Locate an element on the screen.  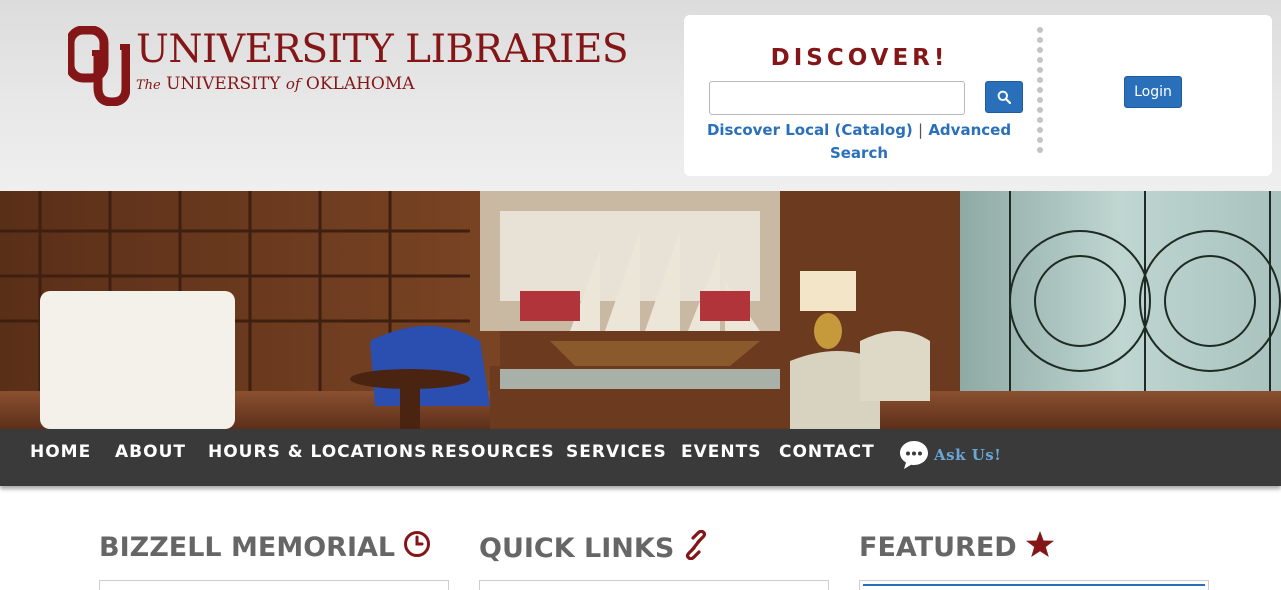
nav-resources: RESOURCES is located at coordinates (493, 452).